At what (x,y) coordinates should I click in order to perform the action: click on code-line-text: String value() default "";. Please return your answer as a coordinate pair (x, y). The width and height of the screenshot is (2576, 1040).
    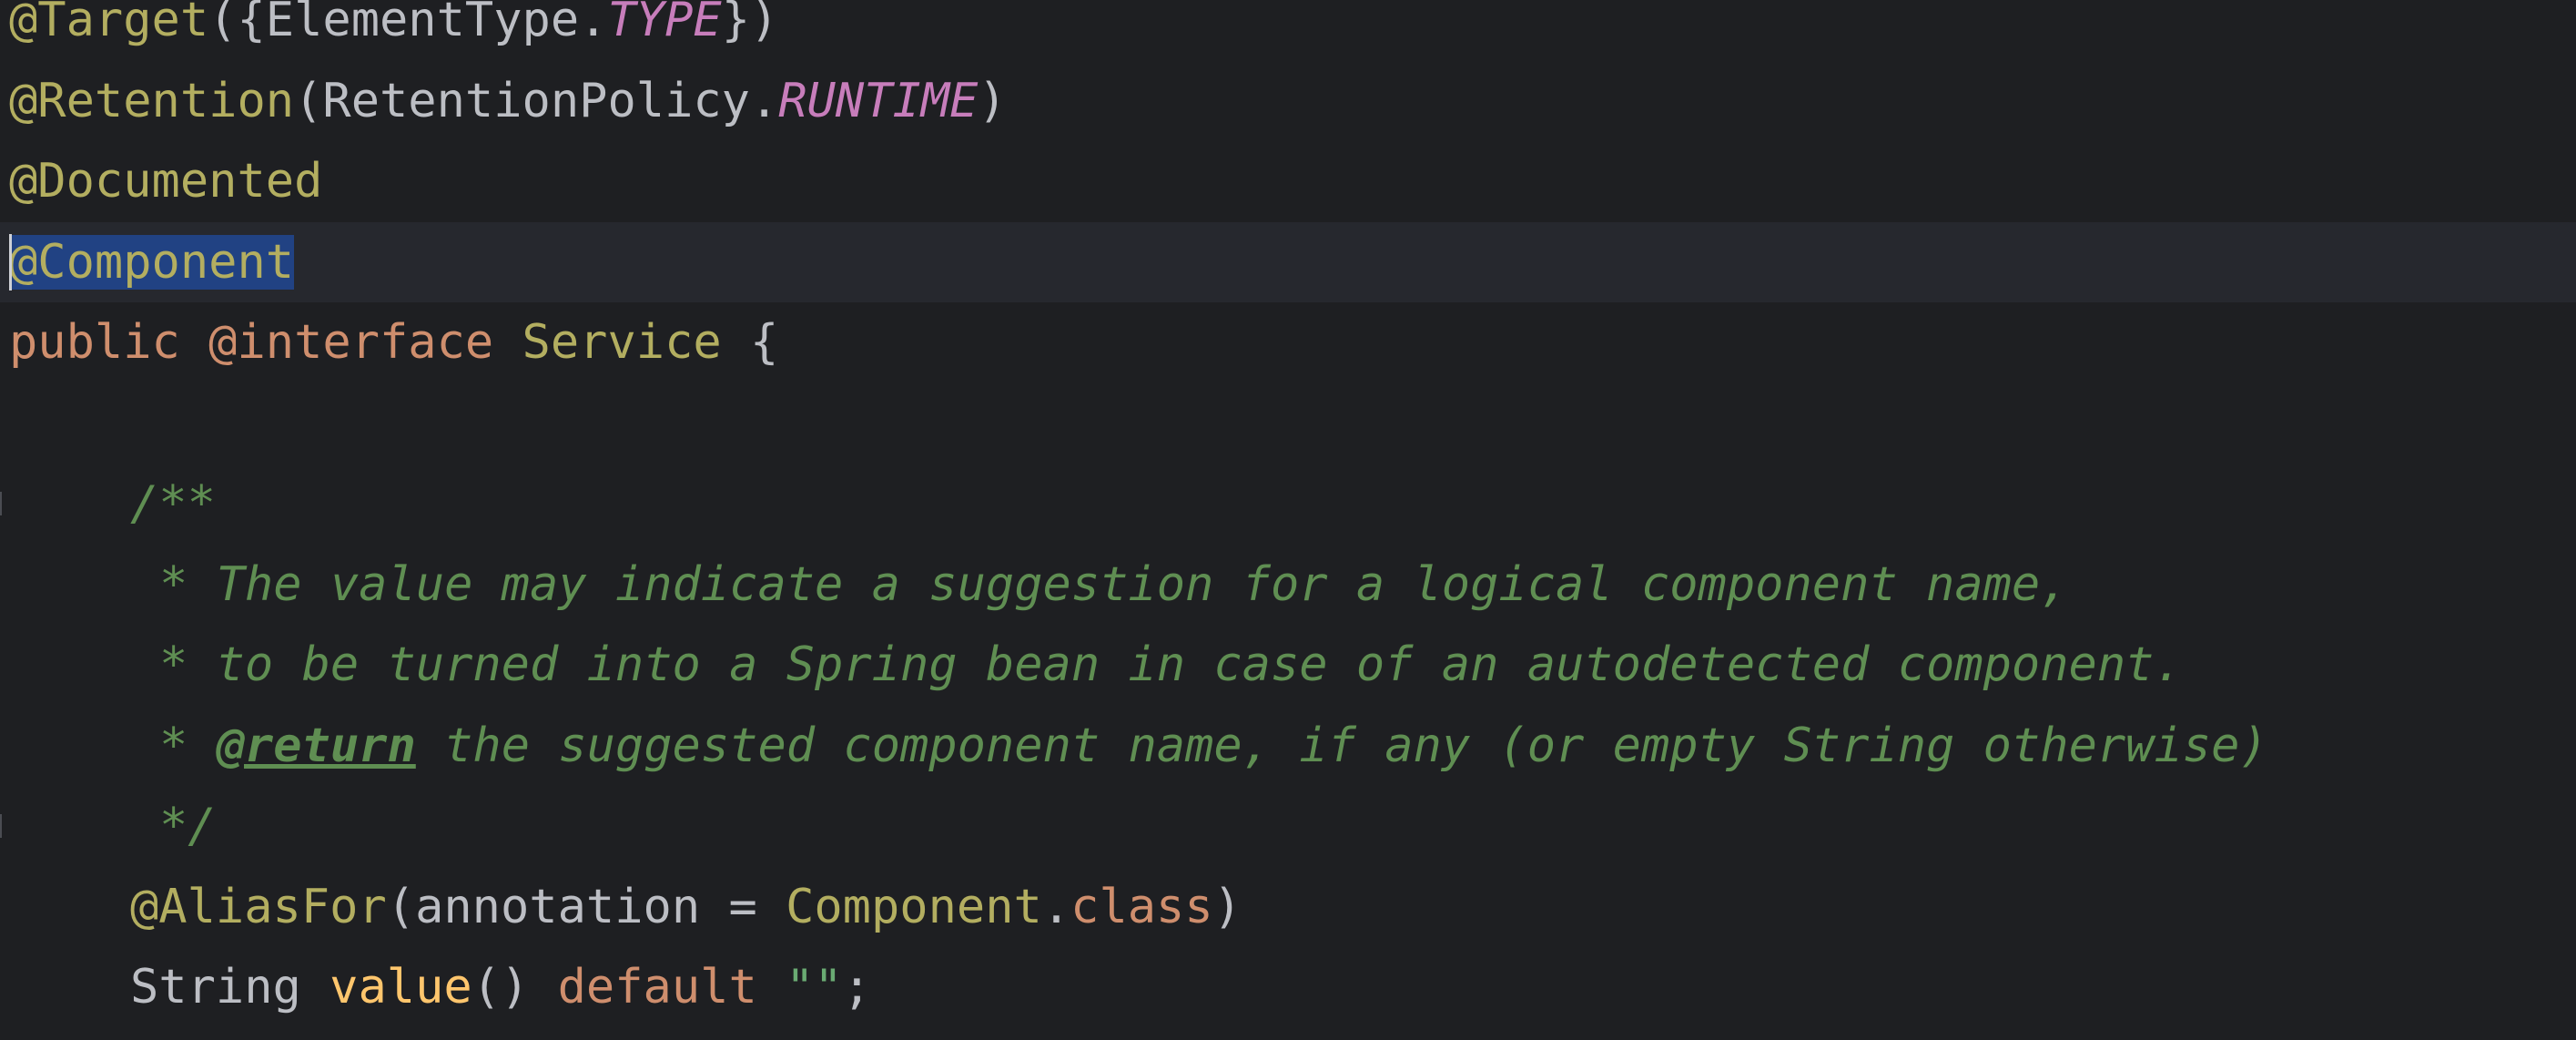
    Looking at the image, I should click on (500, 987).